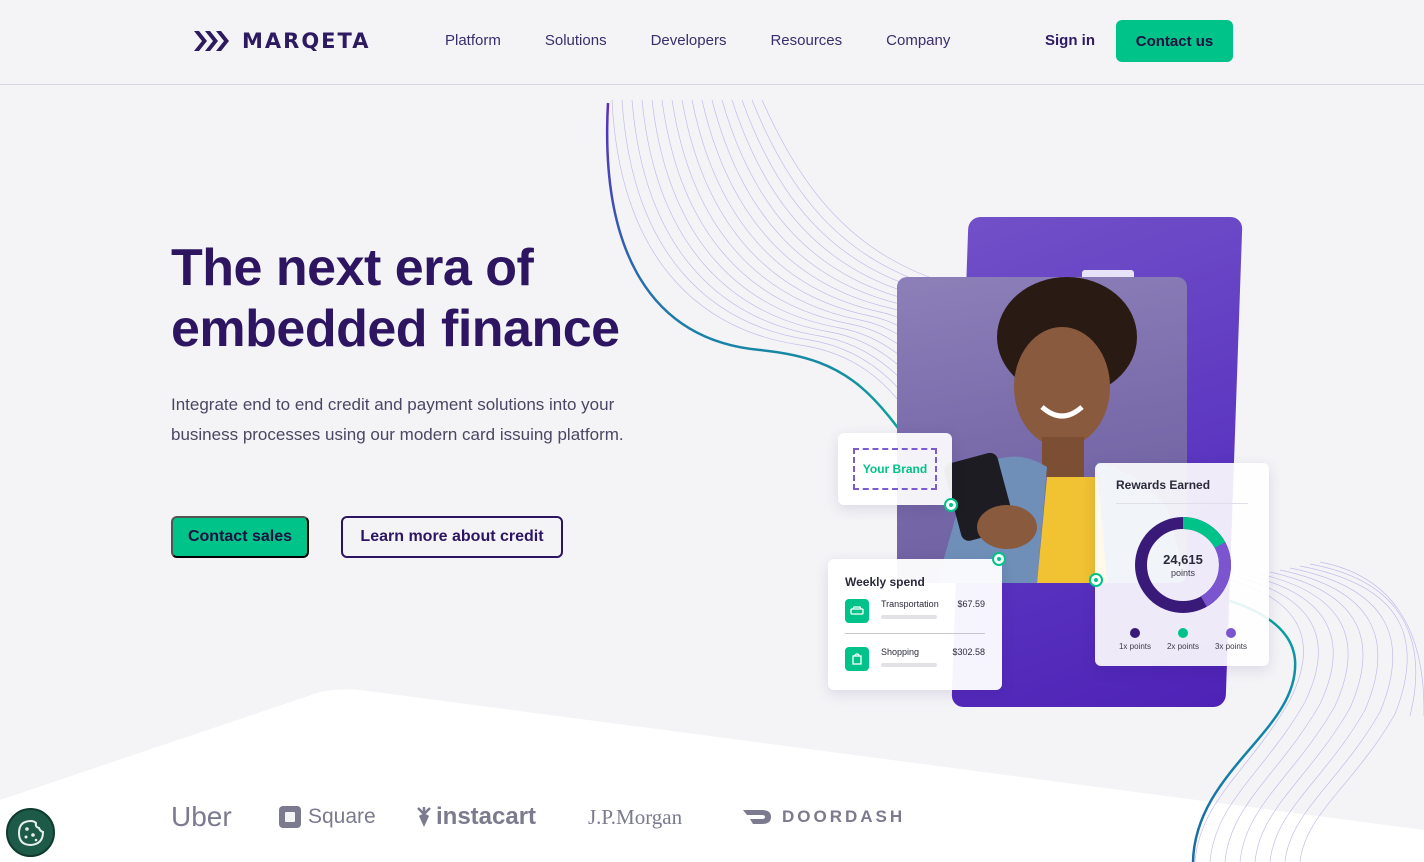  Describe the element at coordinates (352, 268) in the screenshot. I see `headline-line-1: The next era of` at that location.